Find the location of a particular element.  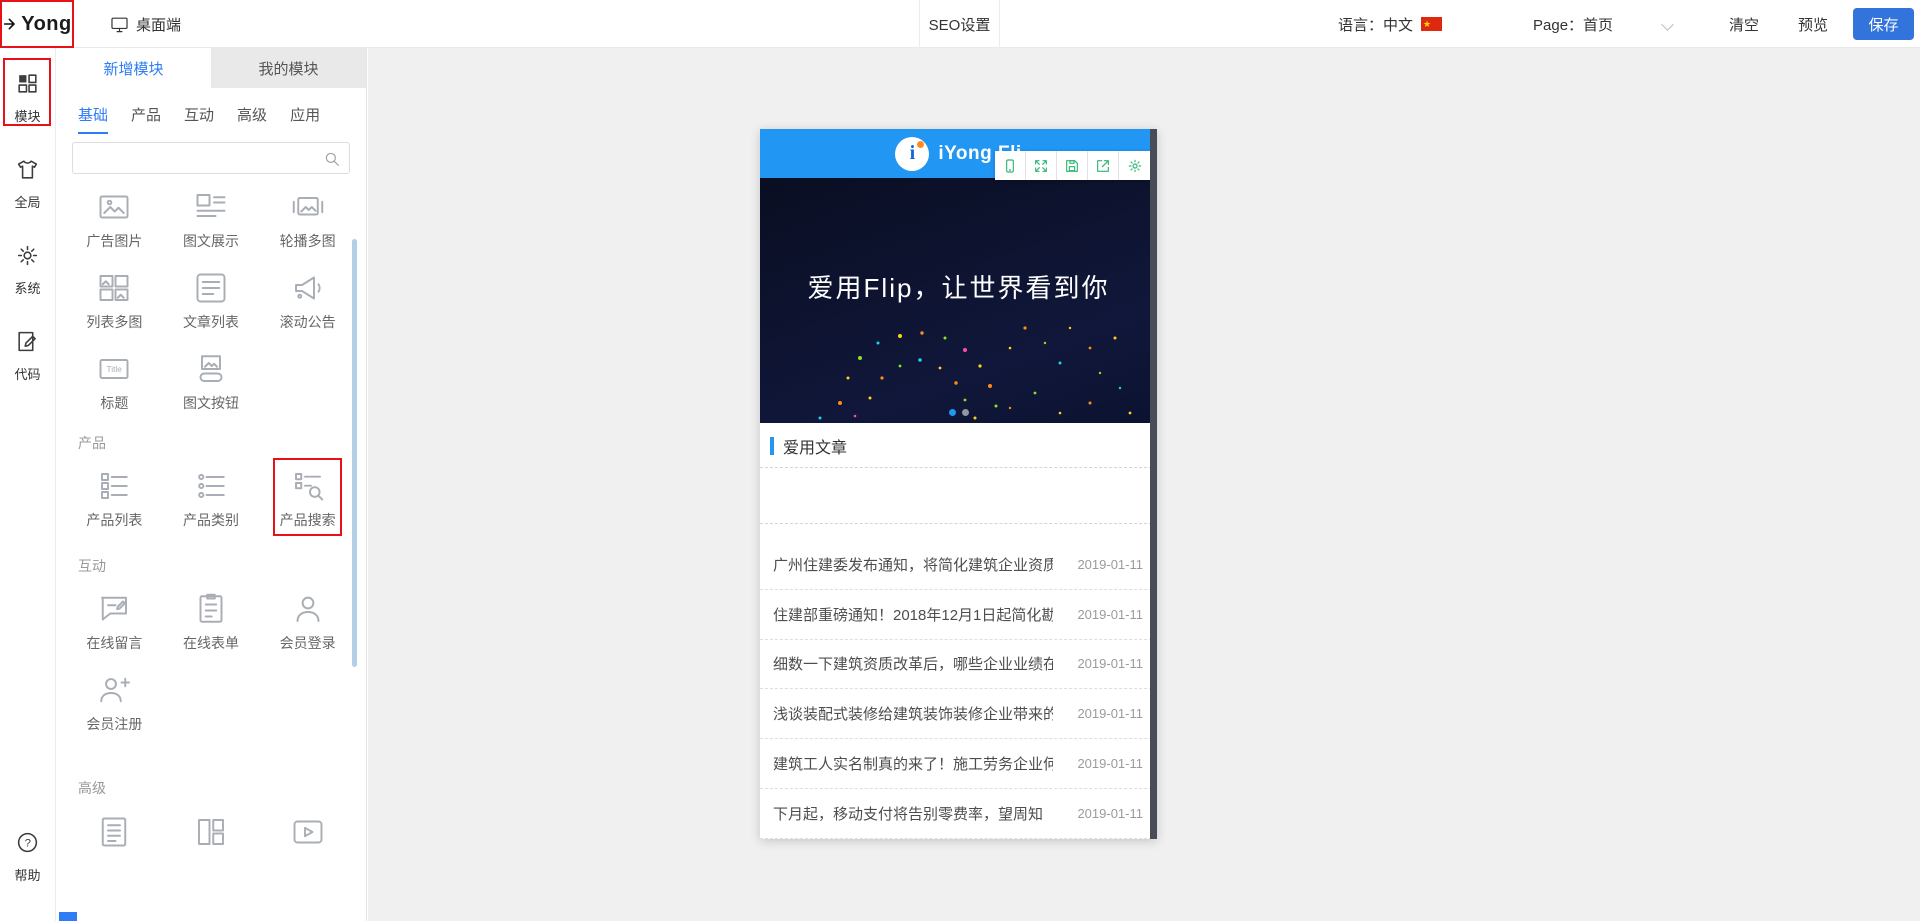

carousel-dot is located at coordinates (965, 412).